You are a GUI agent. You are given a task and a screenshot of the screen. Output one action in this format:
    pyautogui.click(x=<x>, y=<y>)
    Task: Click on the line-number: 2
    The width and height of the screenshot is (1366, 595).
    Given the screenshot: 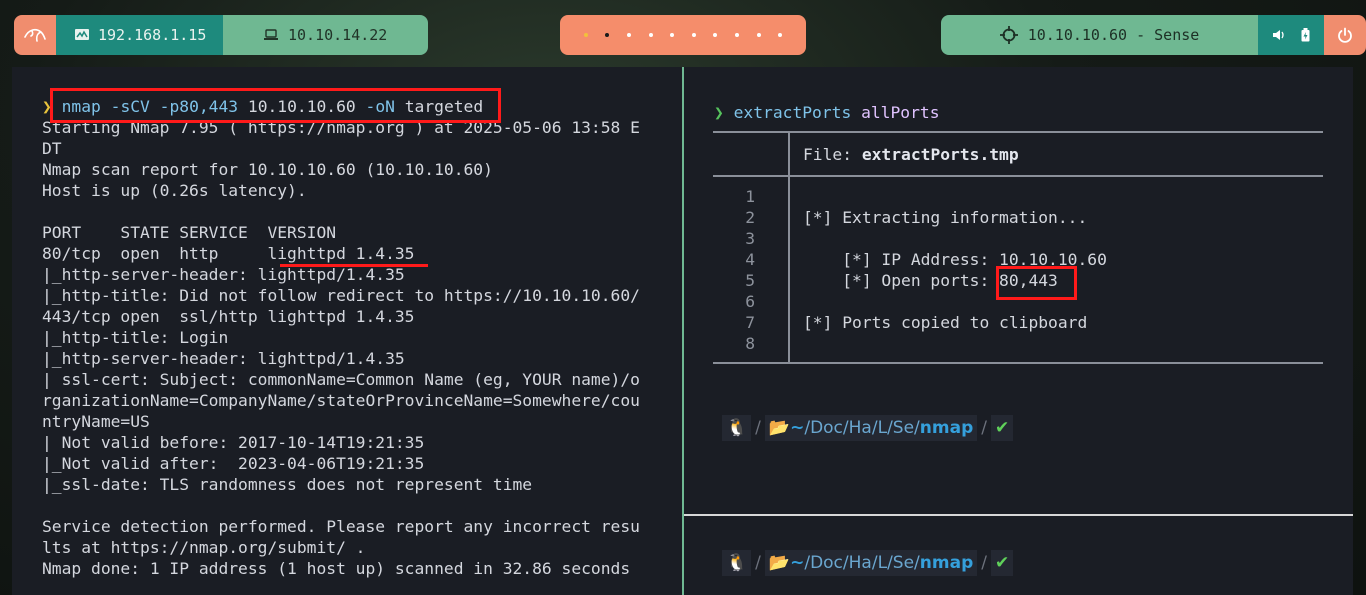 What is the action you would take?
    pyautogui.click(x=750, y=217)
    